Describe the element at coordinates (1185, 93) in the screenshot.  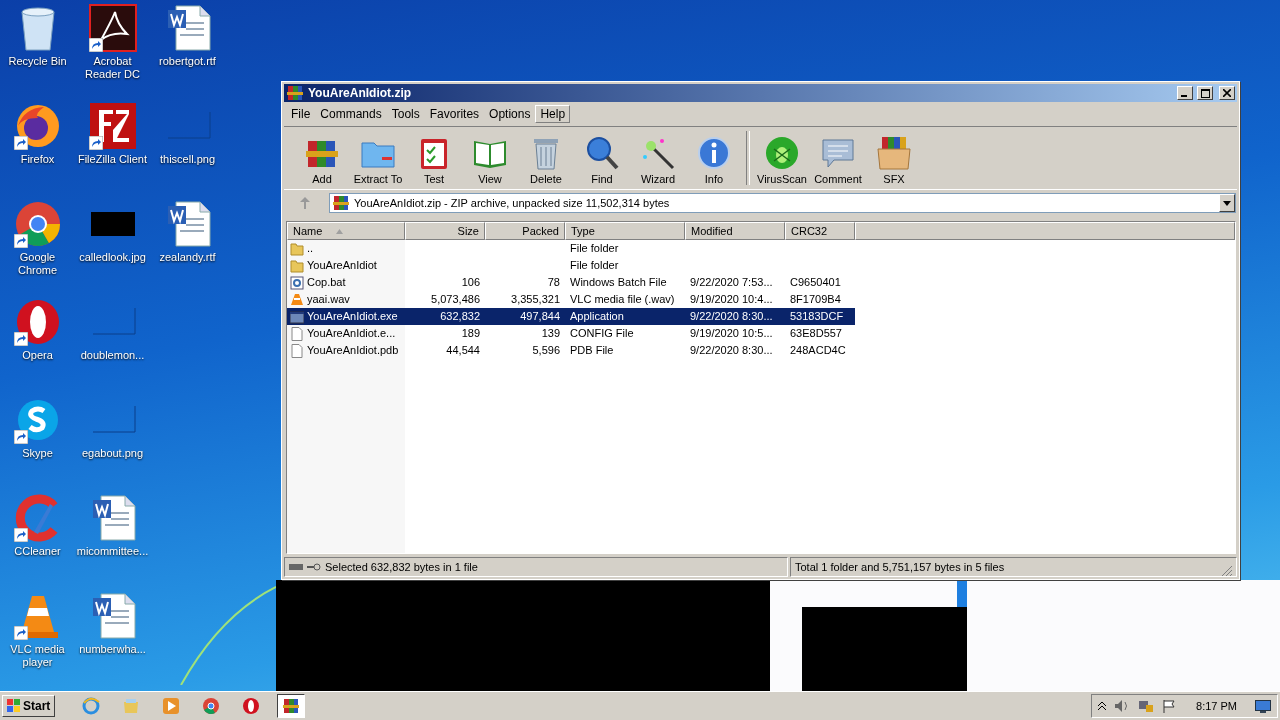
I see `minimize-button` at that location.